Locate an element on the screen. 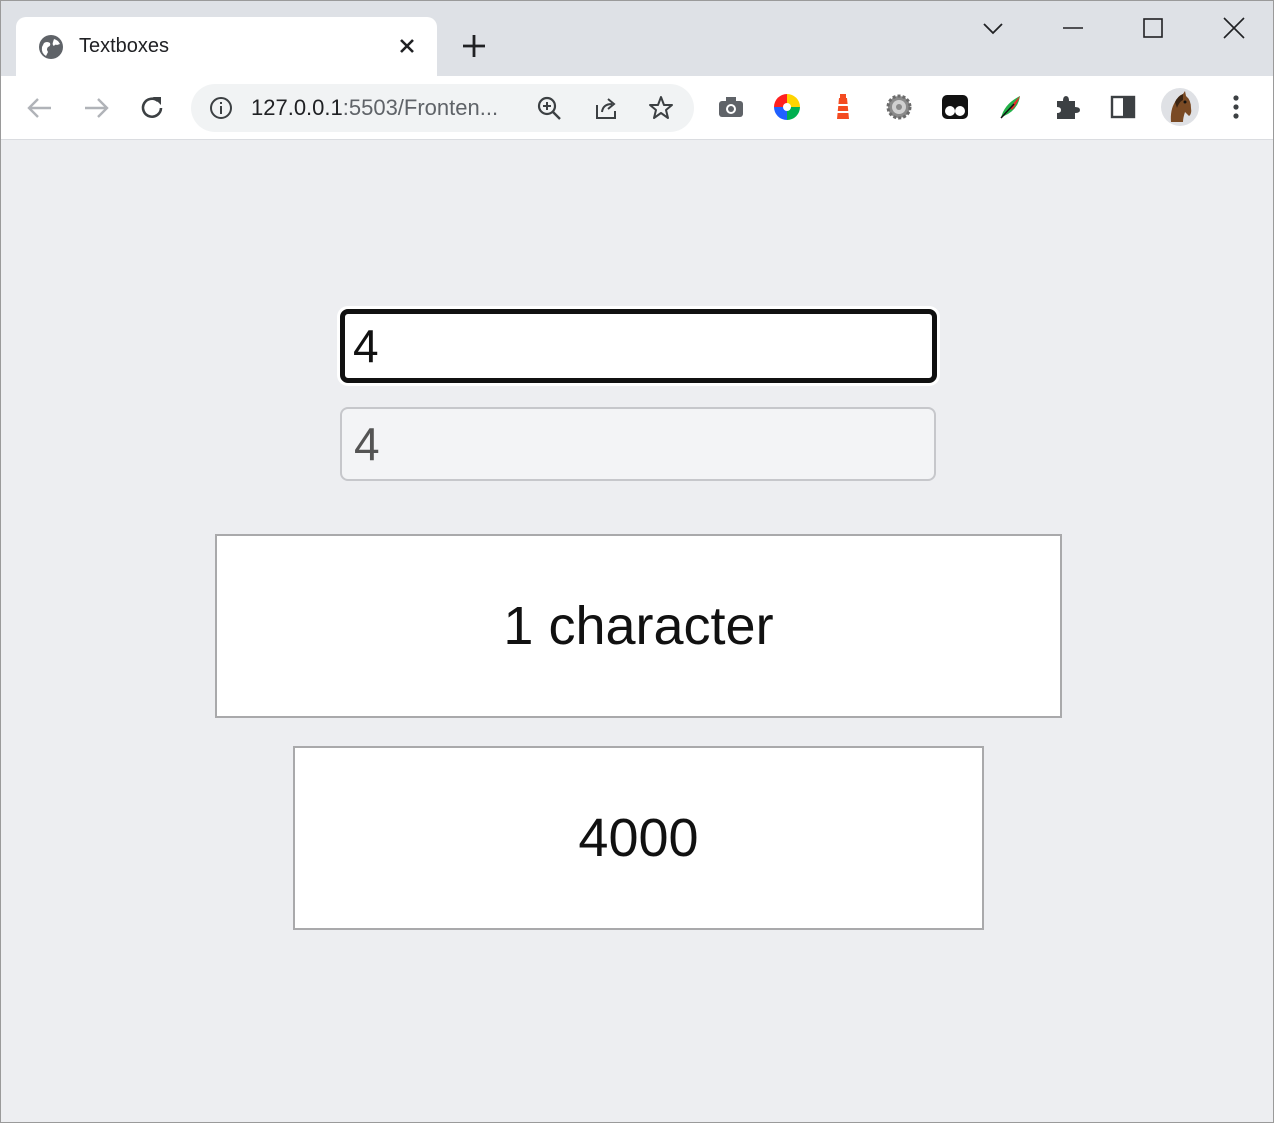 This screenshot has width=1274, height=1123. share-icon is located at coordinates (606, 108).